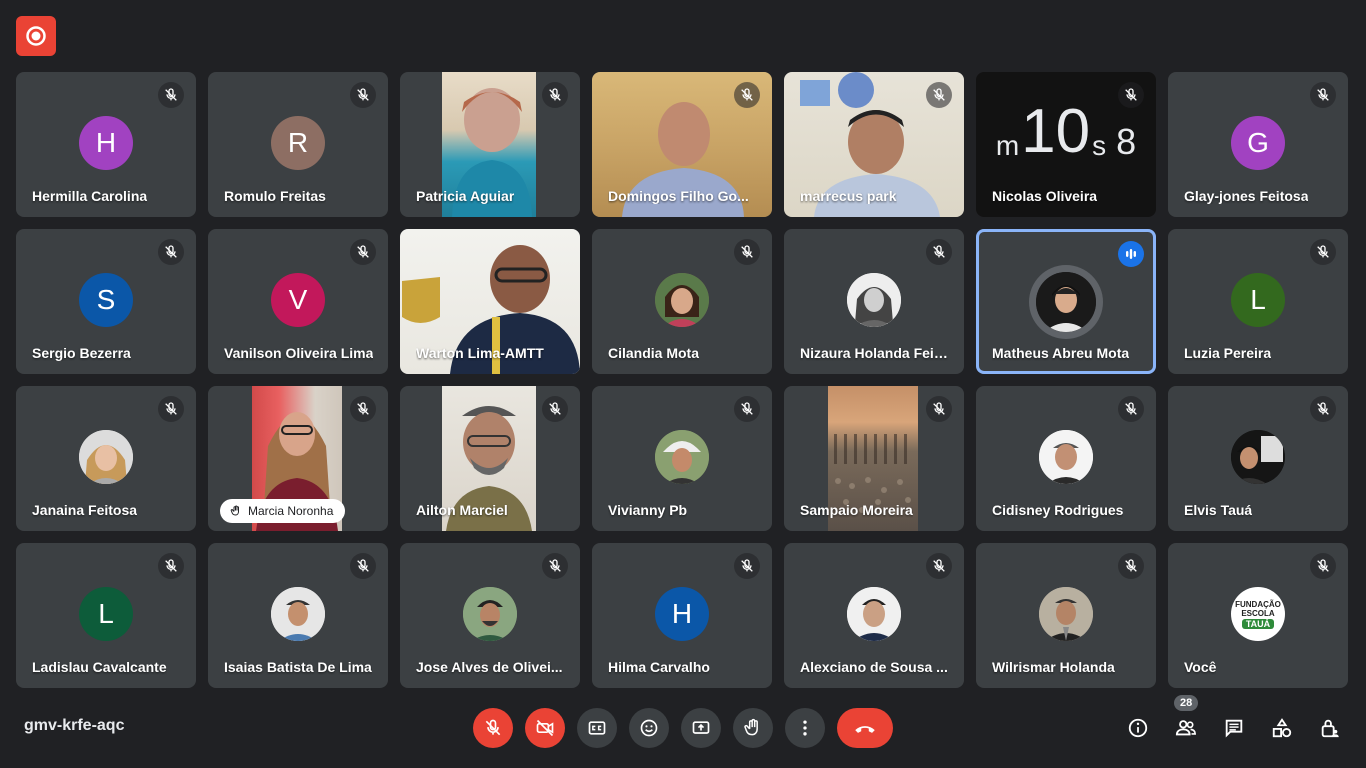 Image resolution: width=1366 pixels, height=768 pixels. I want to click on info-icon, so click(1138, 728).